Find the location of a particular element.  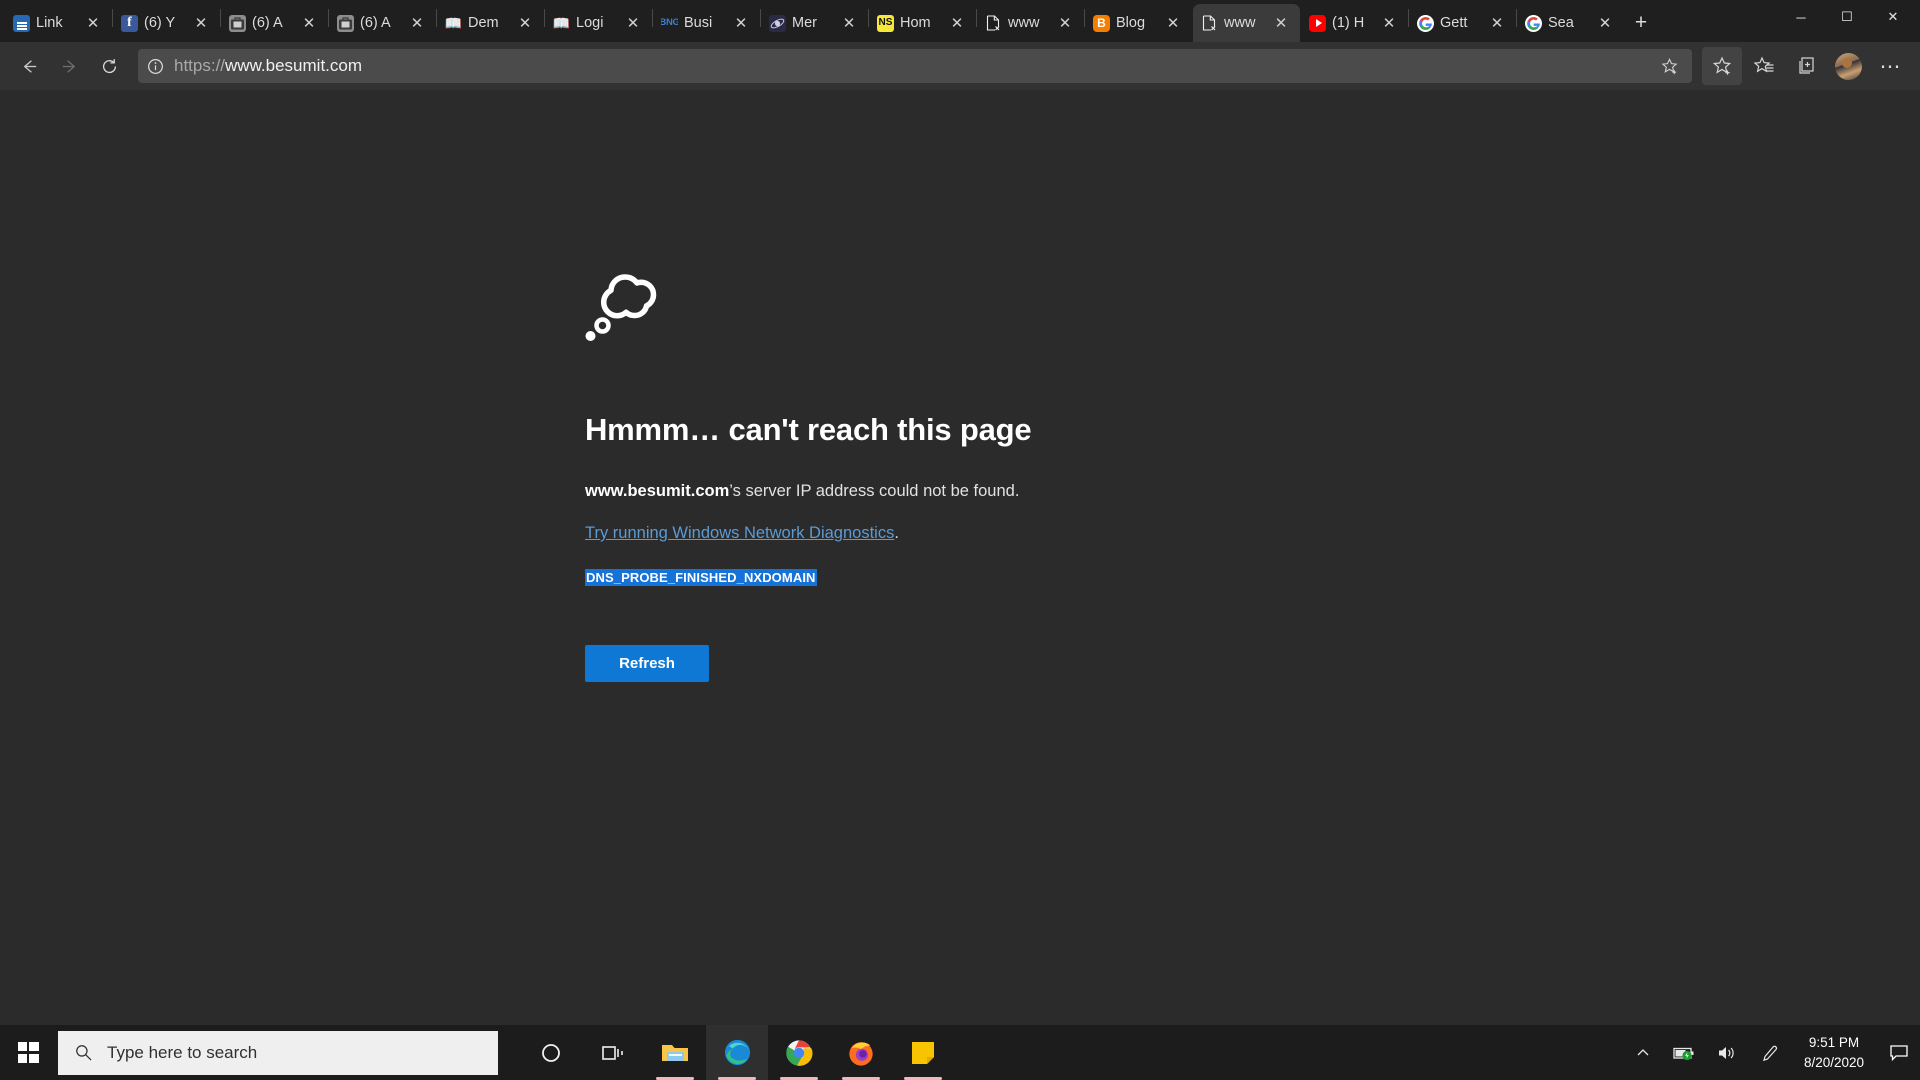

mozilla-firefox-icon is located at coordinates (861, 1053).